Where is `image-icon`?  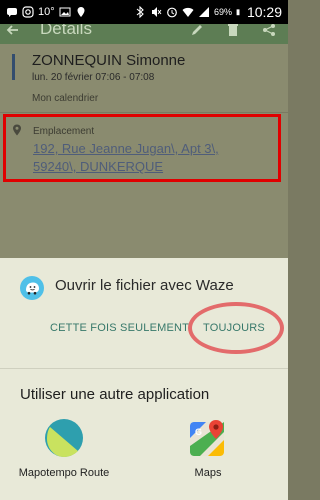 image-icon is located at coordinates (65, 12).